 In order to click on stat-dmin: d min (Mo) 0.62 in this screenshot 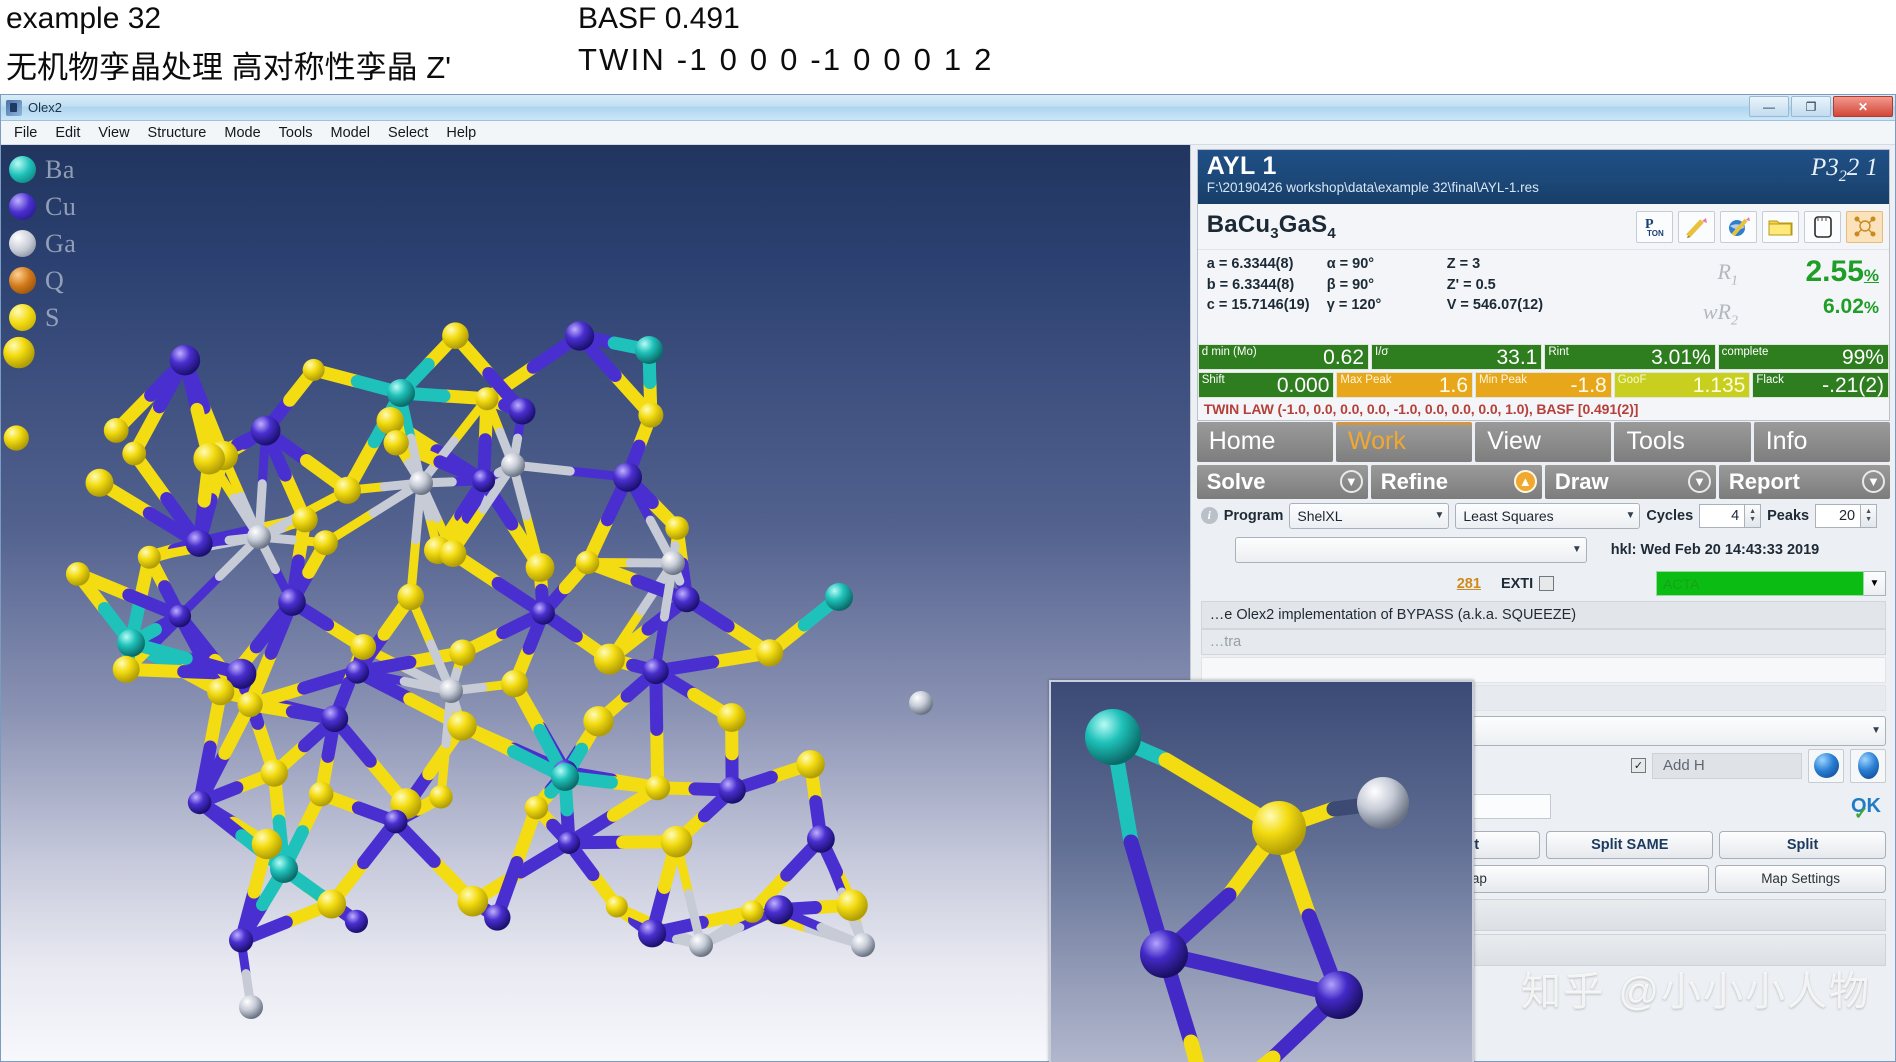, I will do `click(1283, 356)`.